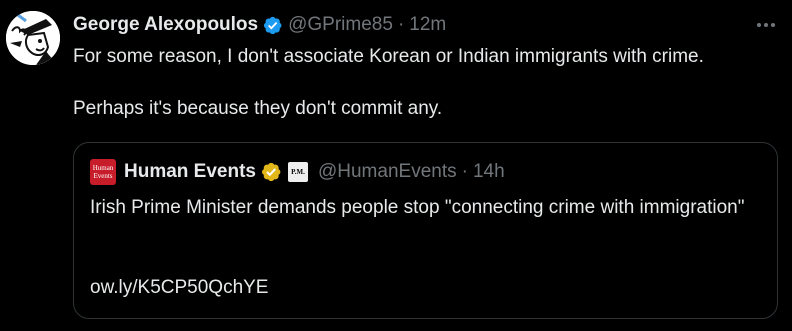 The height and width of the screenshot is (331, 792). Describe the element at coordinates (427, 25) in the screenshot. I see `tweet-timestamp: 12m` at that location.